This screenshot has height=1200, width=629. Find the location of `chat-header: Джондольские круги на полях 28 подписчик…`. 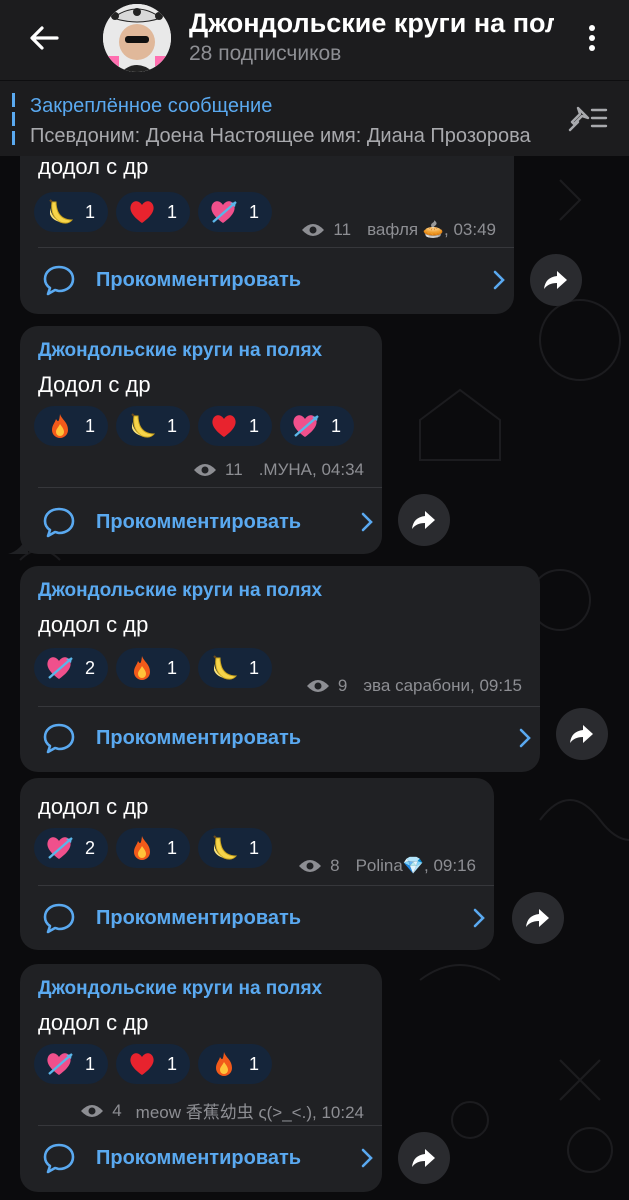

chat-header: Джондольские круги на полях 28 подписчик… is located at coordinates (314, 40).